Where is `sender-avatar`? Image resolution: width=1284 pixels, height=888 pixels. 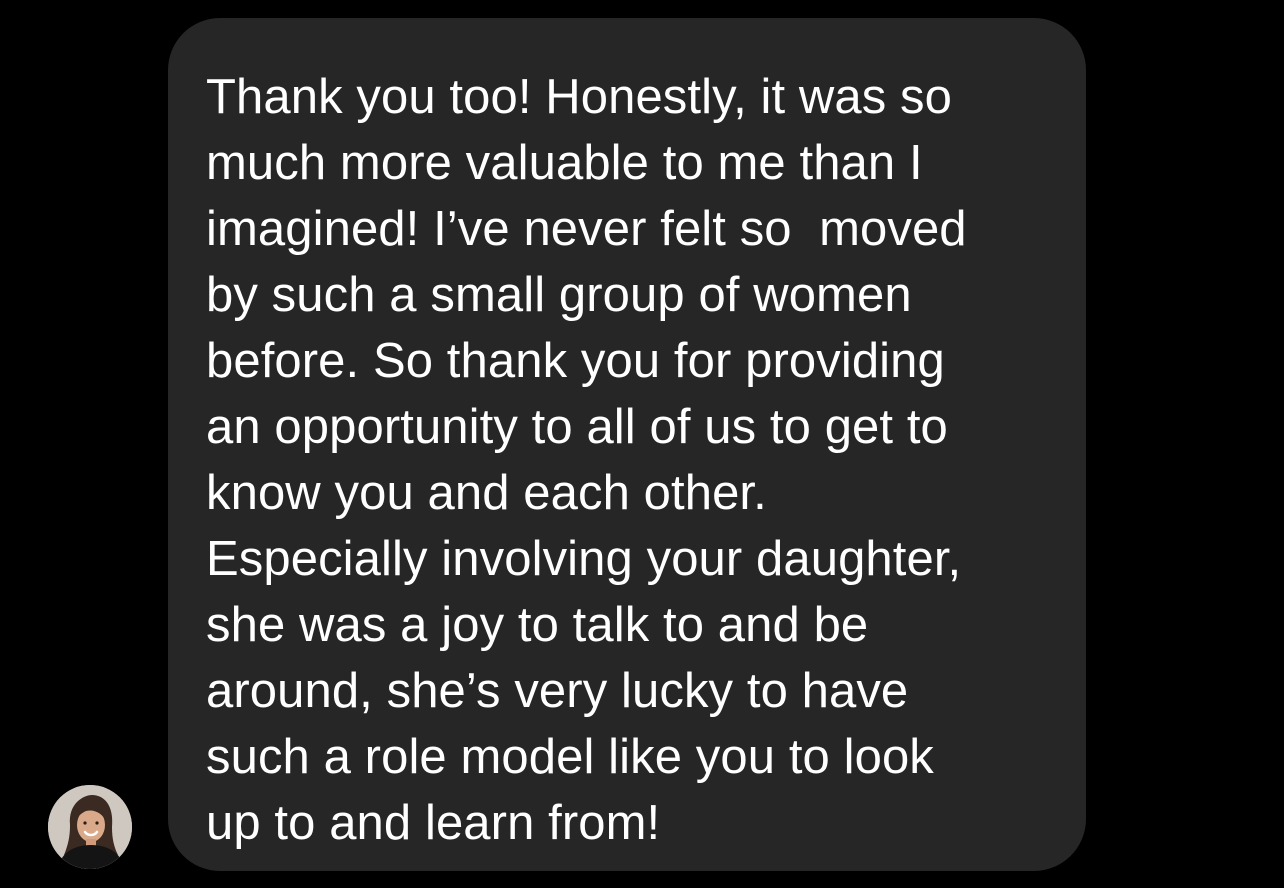
sender-avatar is located at coordinates (90, 827).